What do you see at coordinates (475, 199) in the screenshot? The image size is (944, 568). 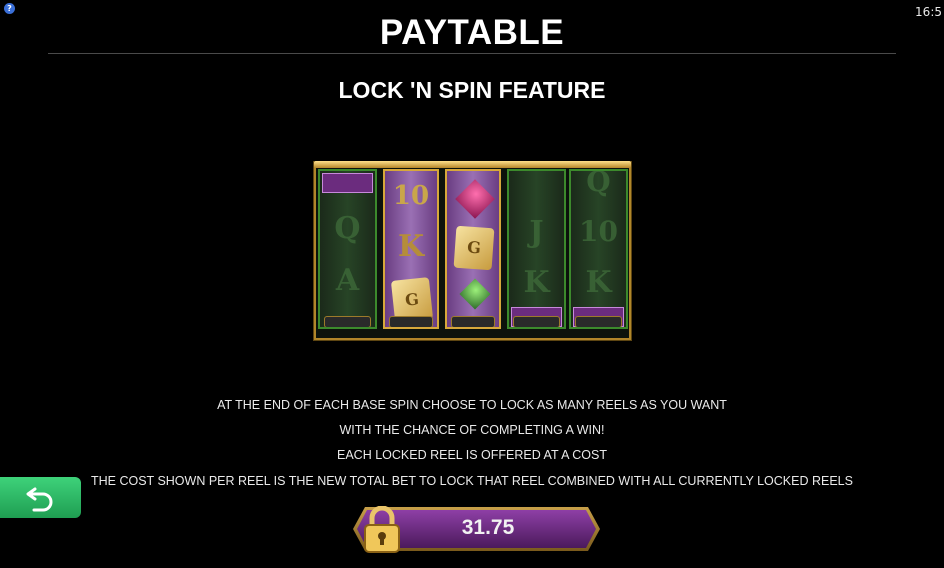 I see `reel-3-gem-symbol` at bounding box center [475, 199].